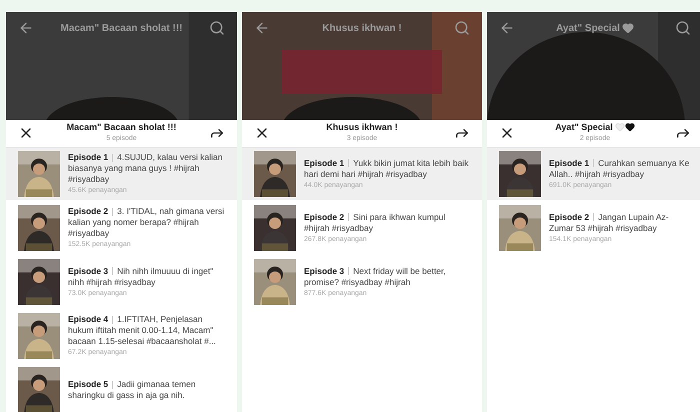 This screenshot has height=412, width=700. Describe the element at coordinates (362, 127) in the screenshot. I see `sheet-title: Khusus ikhwan !` at that location.